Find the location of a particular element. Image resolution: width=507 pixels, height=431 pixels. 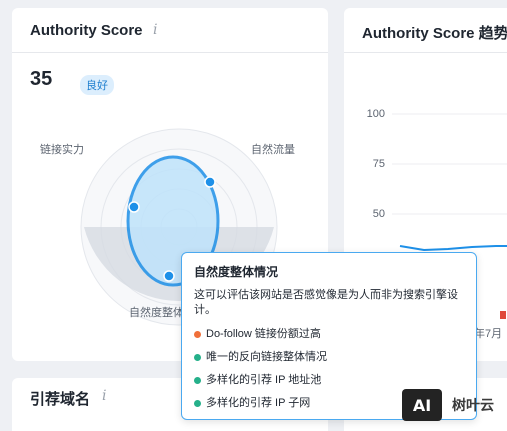

tooltip-factor-label: Do-follow 链接份额过高 is located at coordinates (263, 334).